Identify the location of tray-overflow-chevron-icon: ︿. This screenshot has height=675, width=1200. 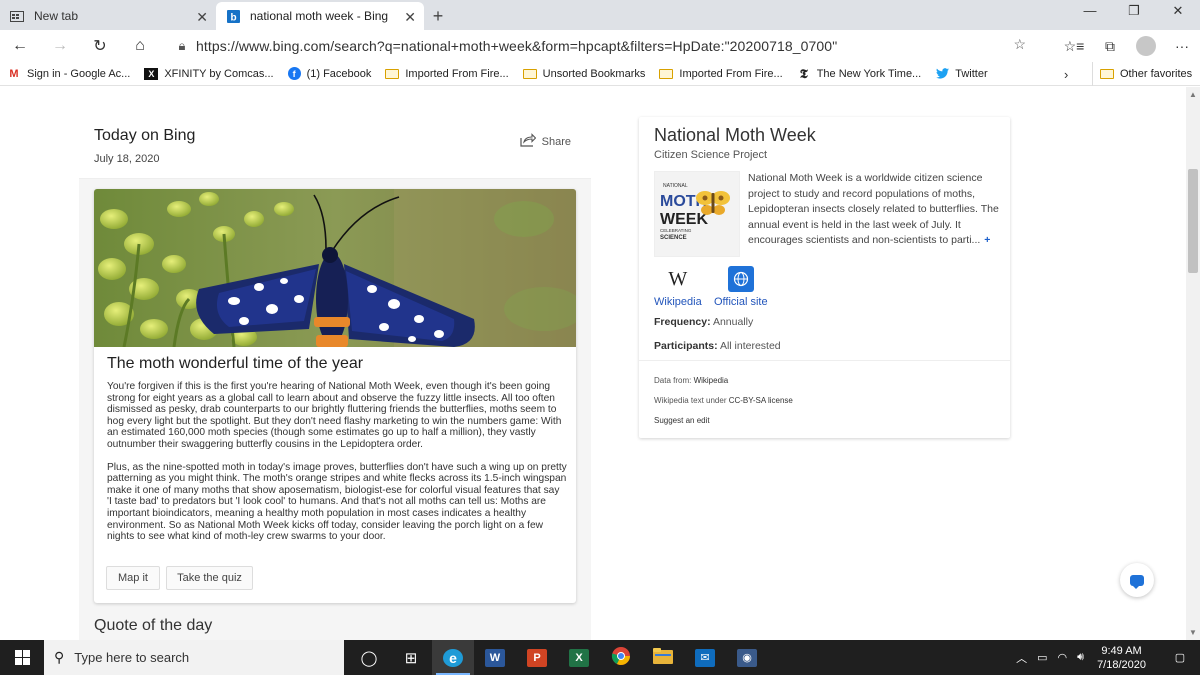
(1021, 658).